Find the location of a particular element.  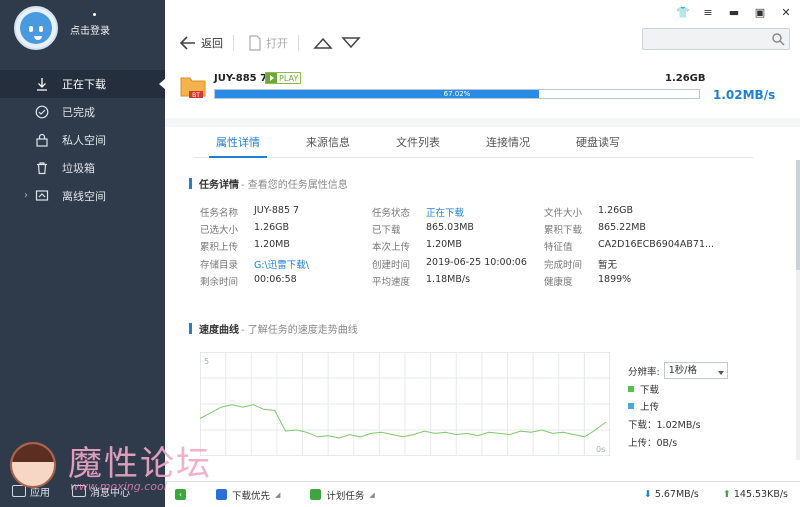

scheduled-tasks-button: 计划任务 ◢ is located at coordinates (342, 495).